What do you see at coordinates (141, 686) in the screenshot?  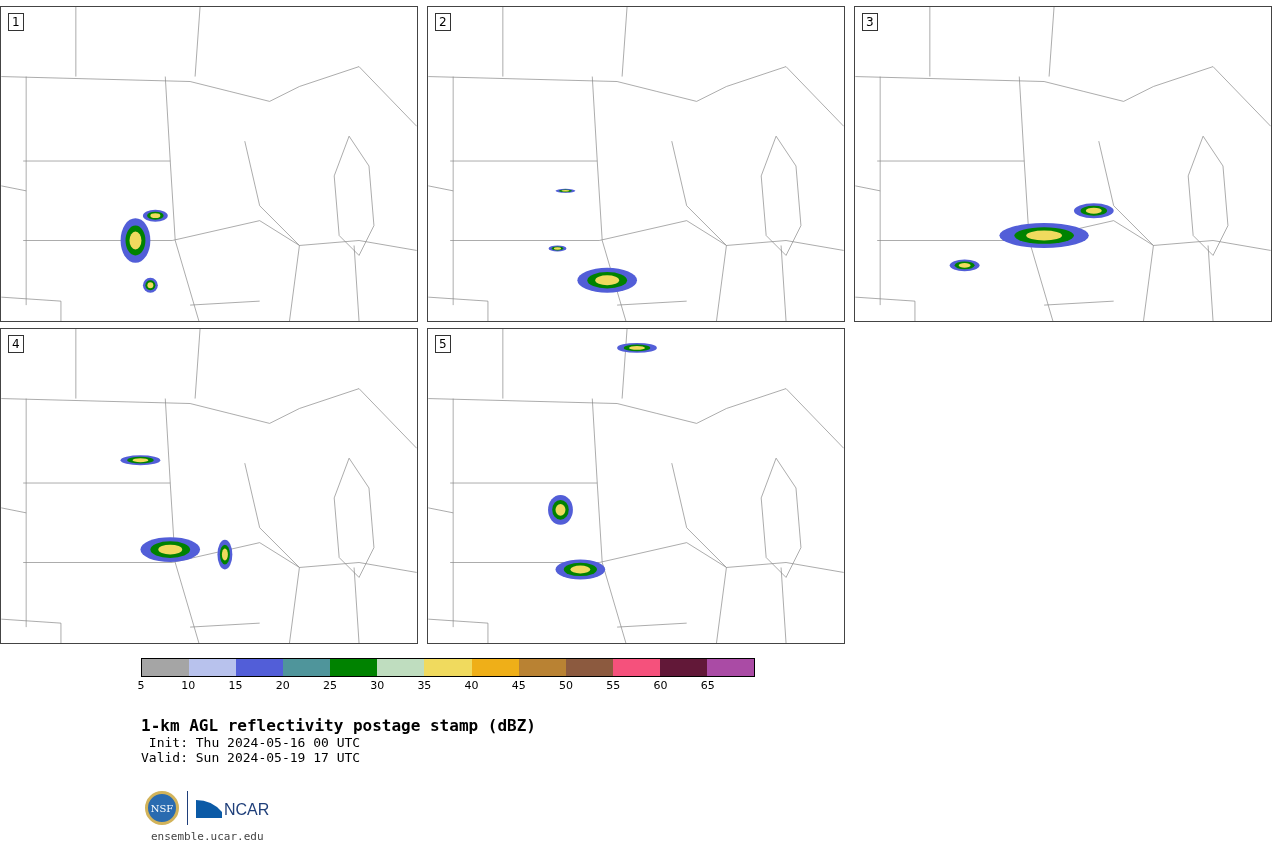 I see `tick-label: 5` at bounding box center [141, 686].